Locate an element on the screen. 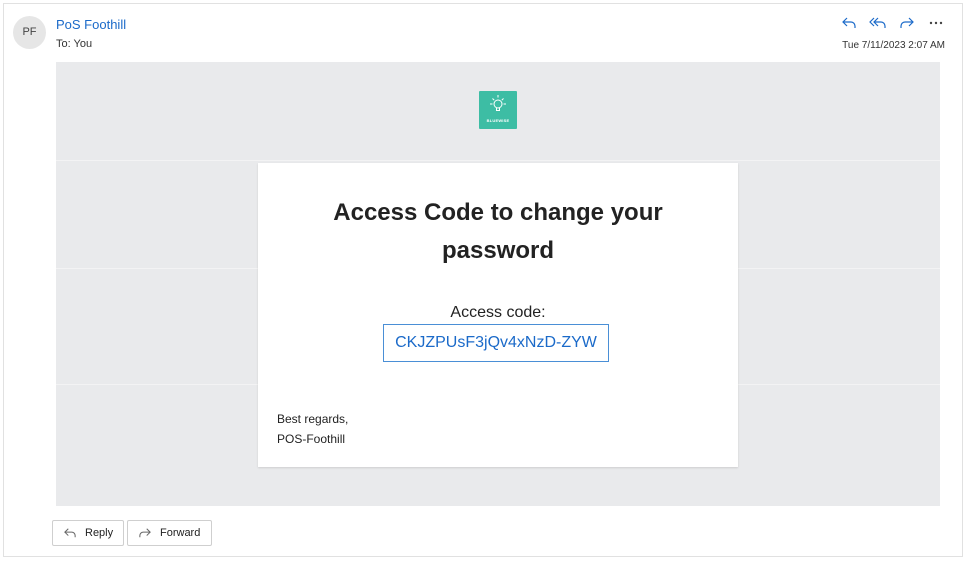 The image size is (967, 562). recipient-name: You is located at coordinates (83, 44).